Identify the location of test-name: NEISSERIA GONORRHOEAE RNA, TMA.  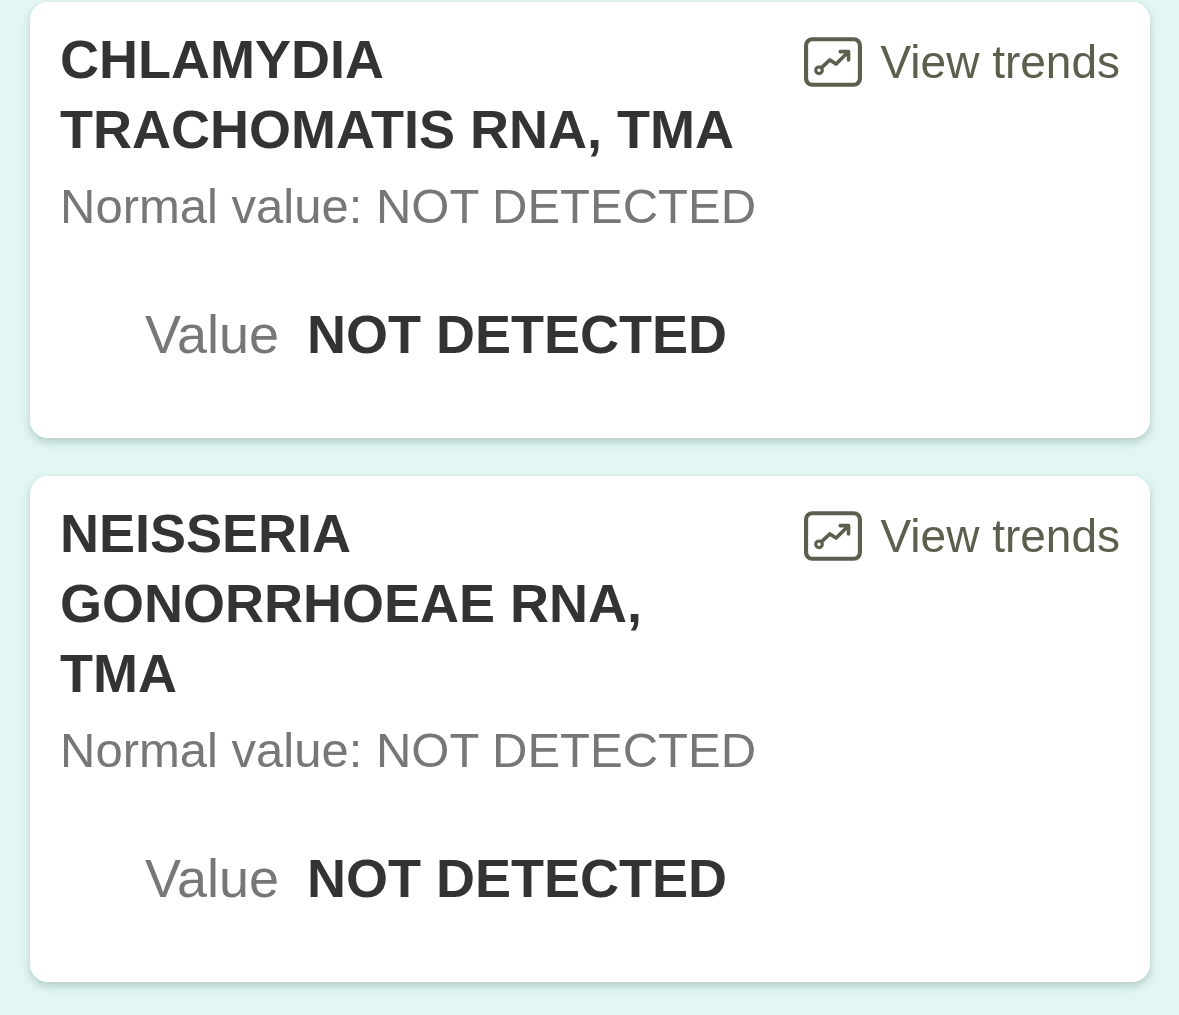
(352, 603).